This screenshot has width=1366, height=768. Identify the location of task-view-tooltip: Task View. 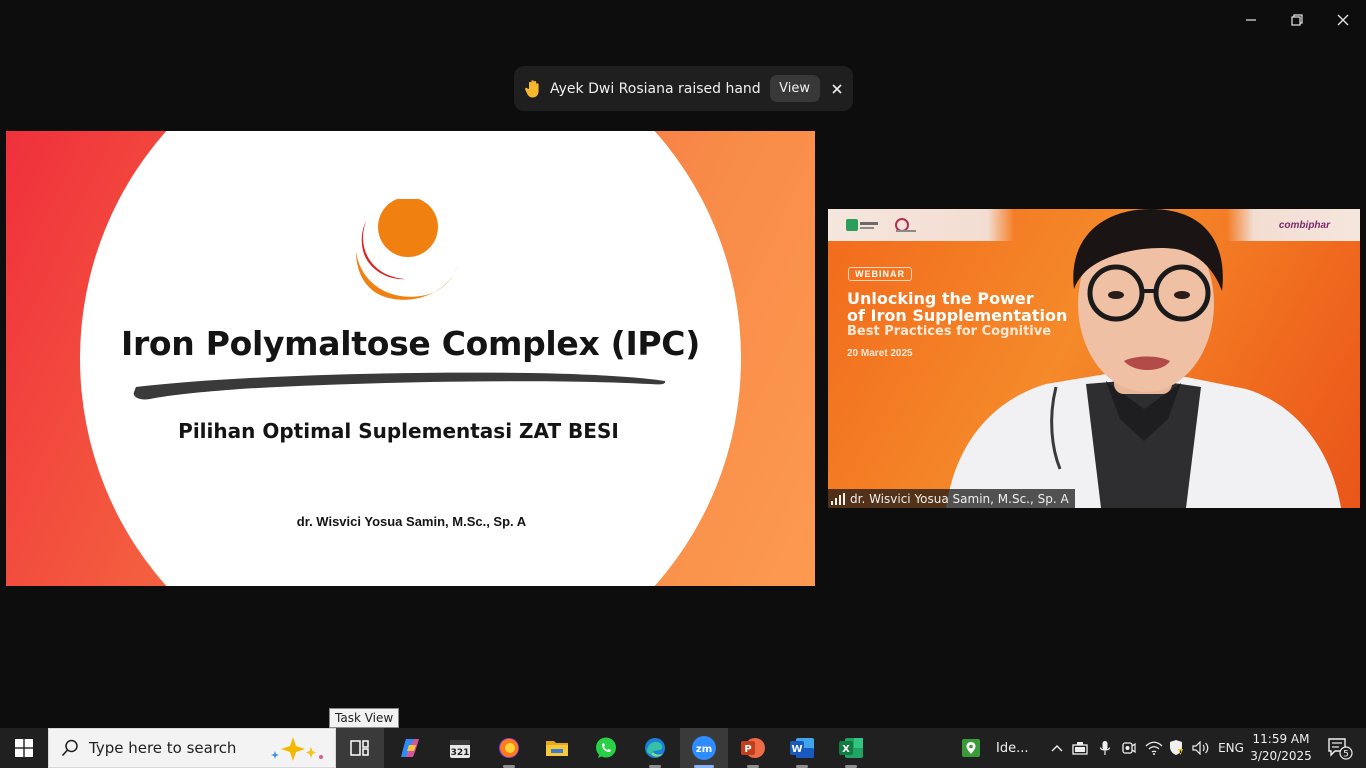
(364, 718).